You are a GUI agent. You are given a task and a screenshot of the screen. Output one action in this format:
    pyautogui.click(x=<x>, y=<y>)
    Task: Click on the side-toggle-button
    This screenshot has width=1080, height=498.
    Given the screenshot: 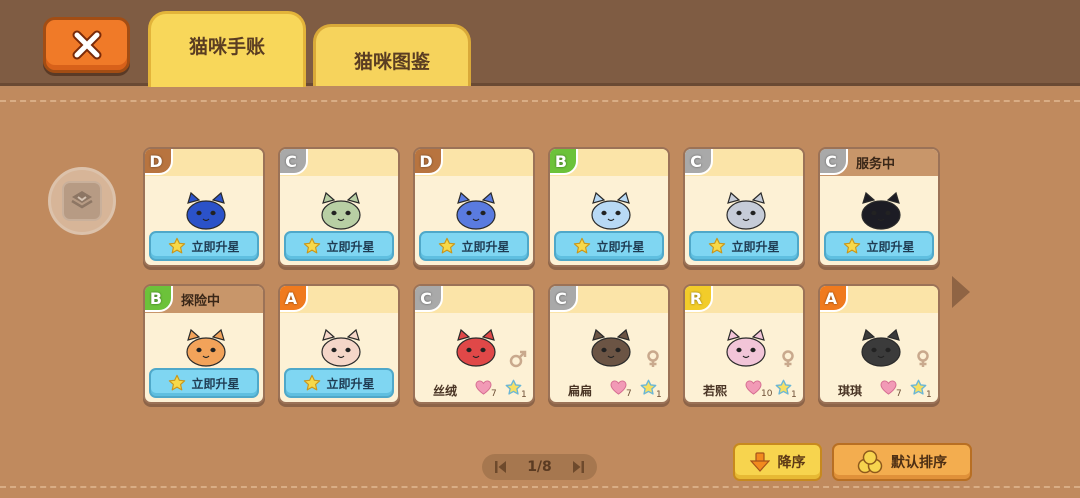 What is the action you would take?
    pyautogui.click(x=82, y=201)
    